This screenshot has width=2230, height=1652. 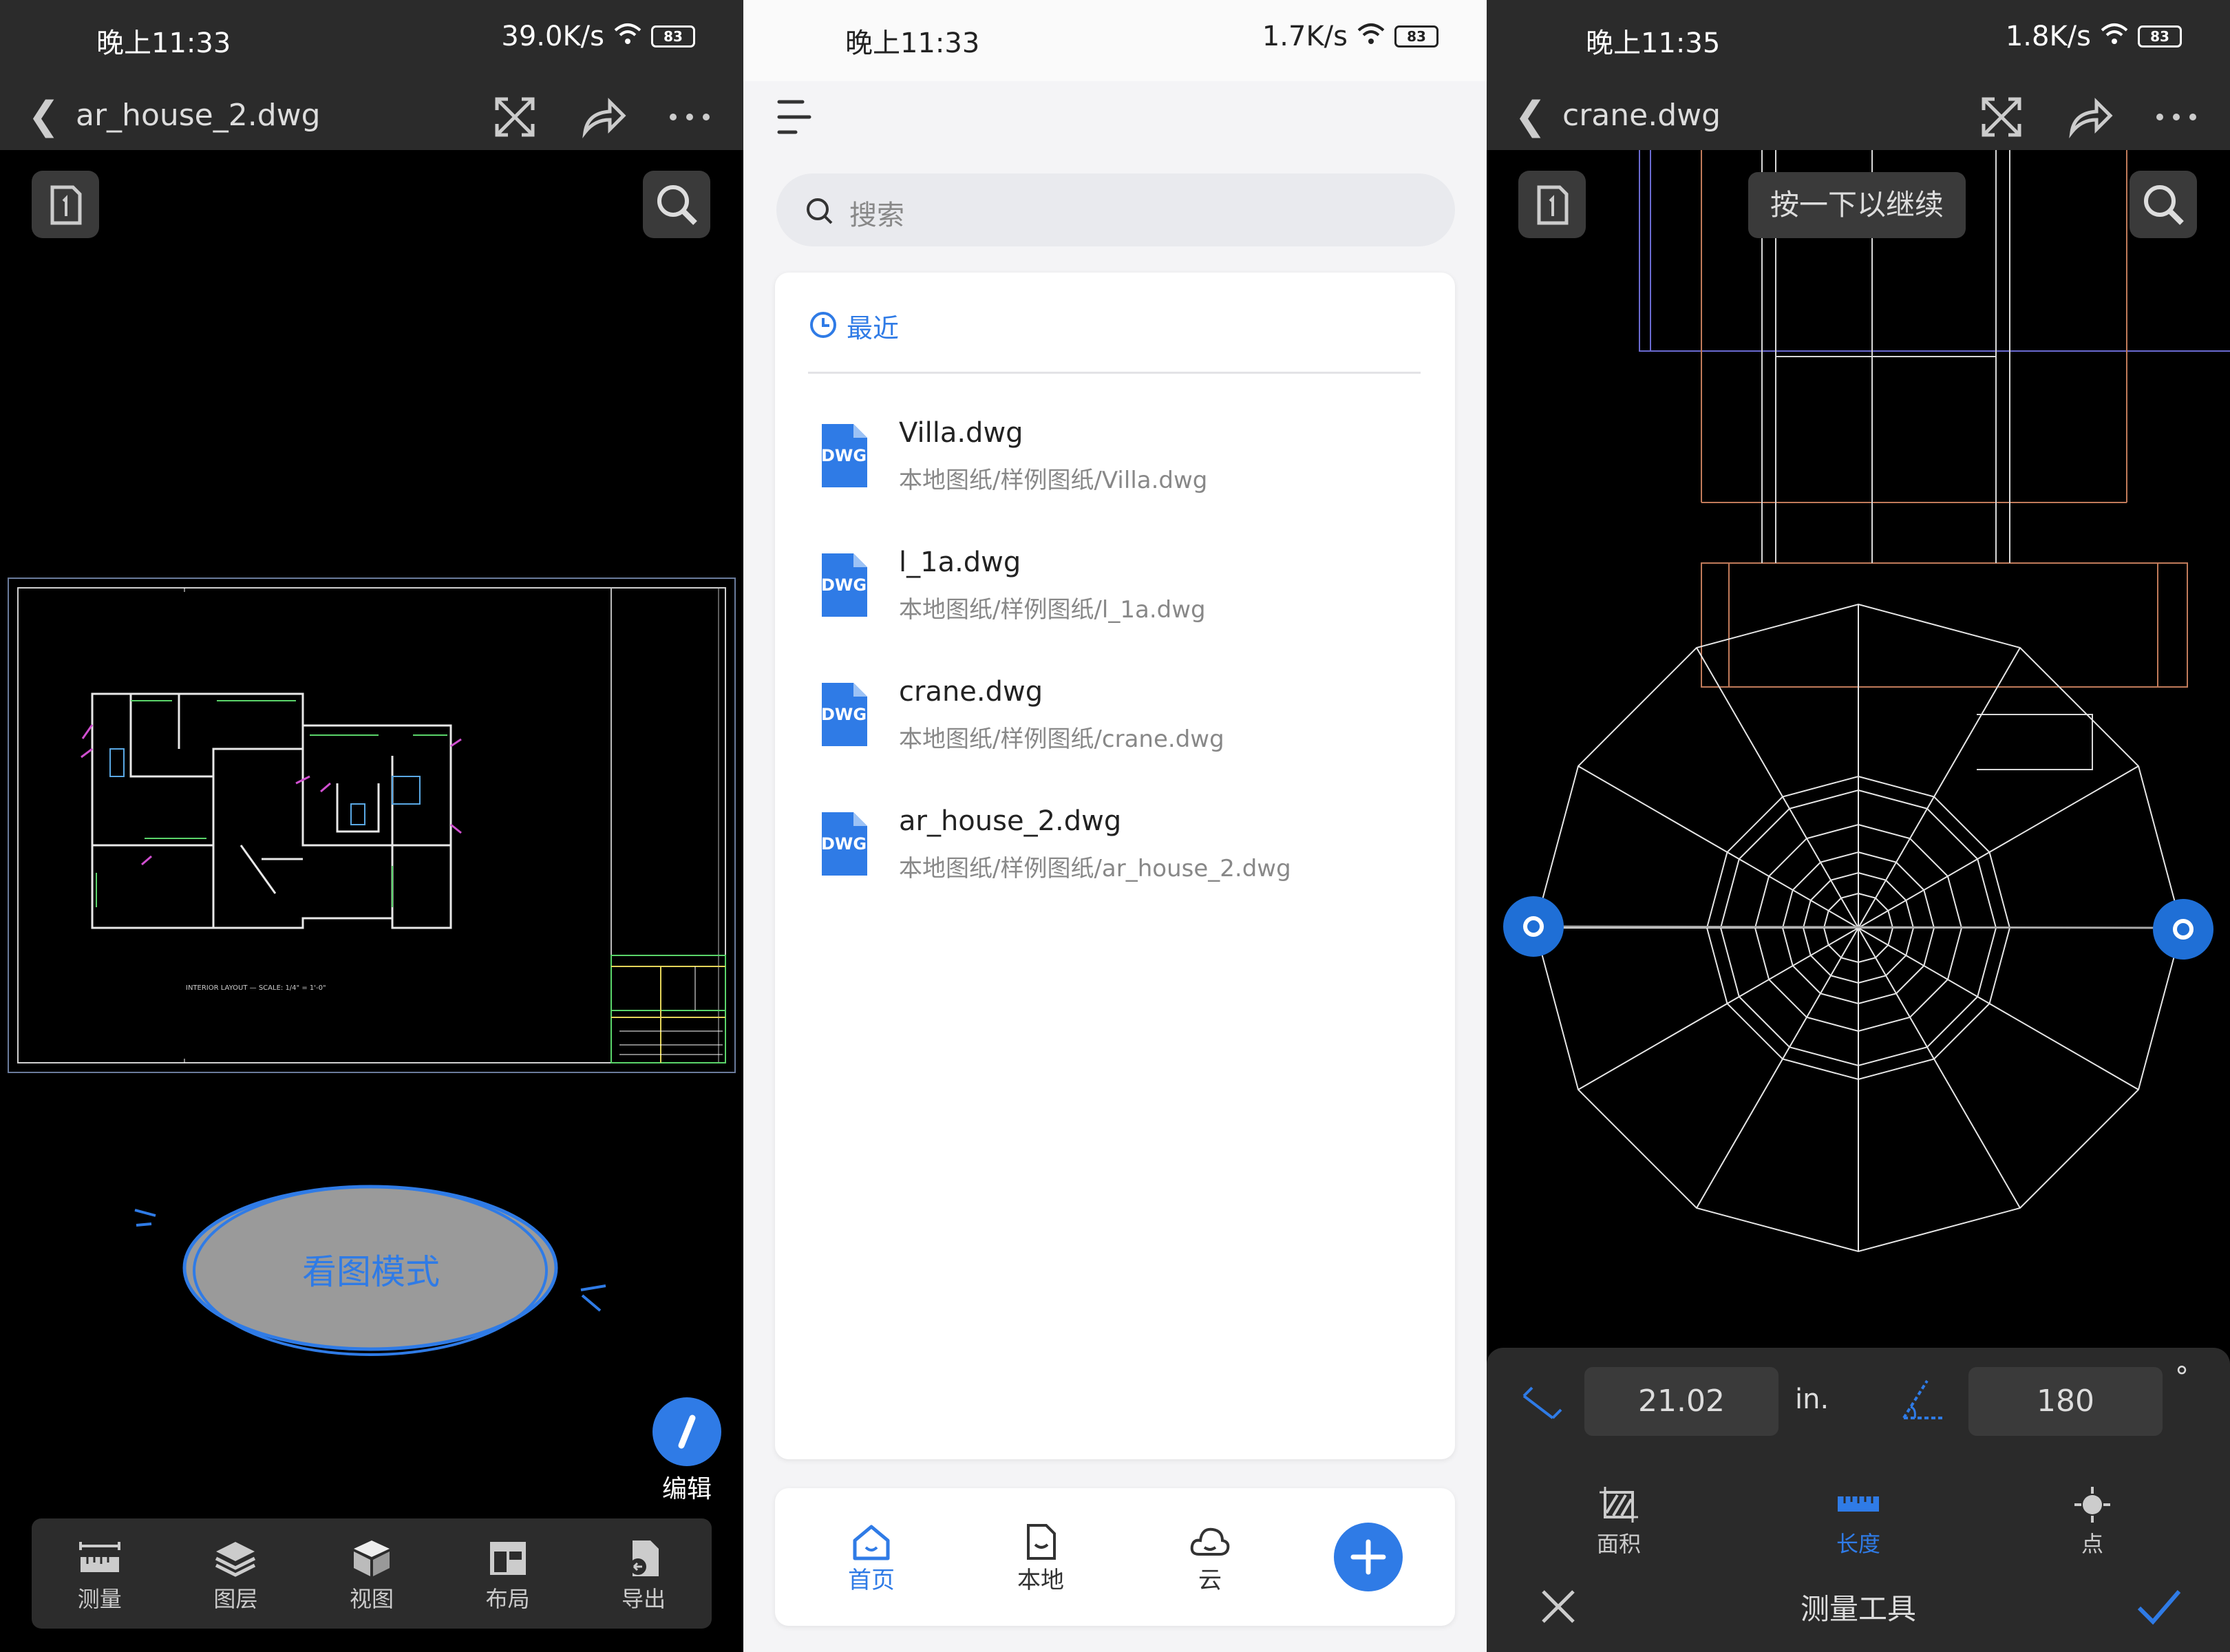 I want to click on clock-icon, so click(x=823, y=325).